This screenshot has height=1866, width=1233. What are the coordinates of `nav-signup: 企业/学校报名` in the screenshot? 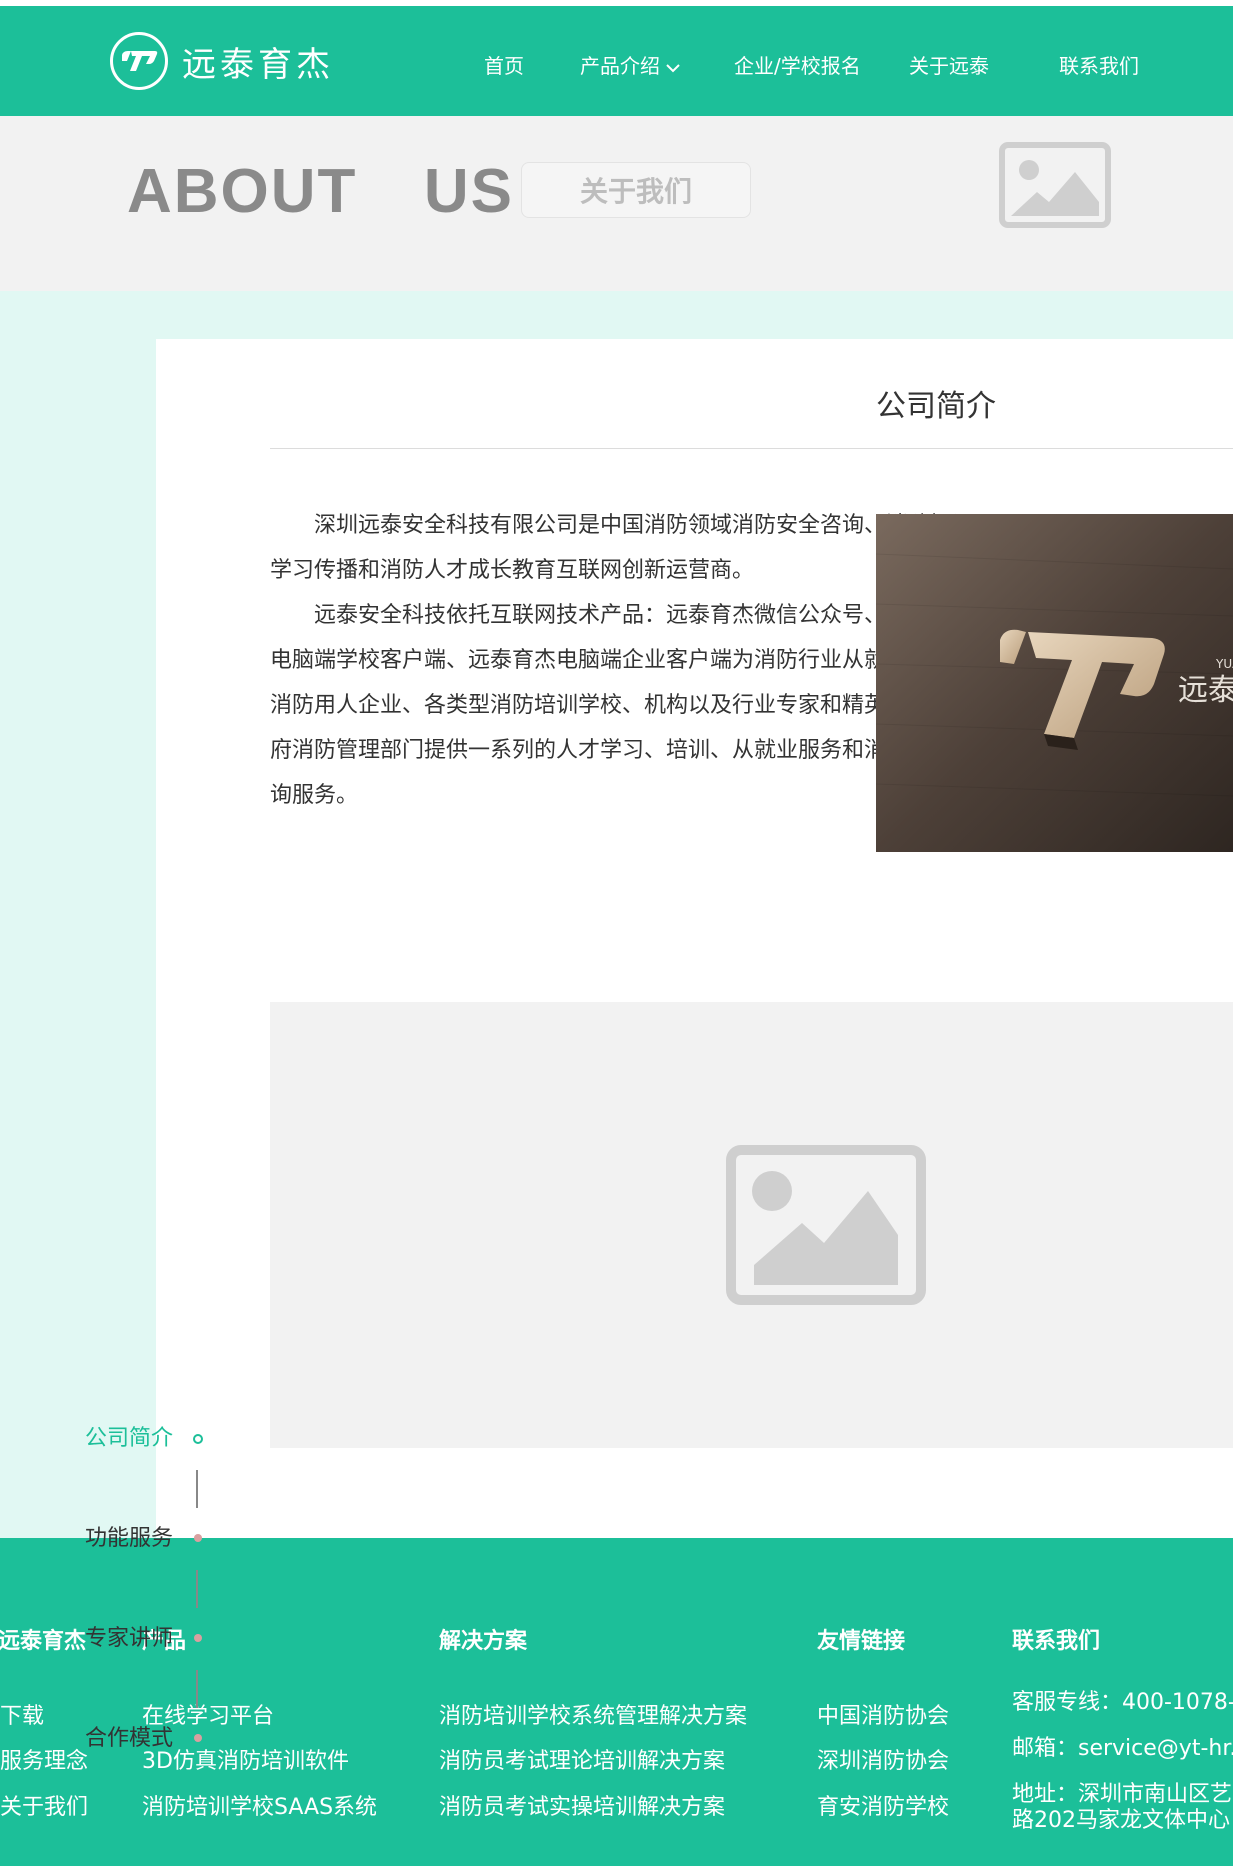 It's located at (797, 64).